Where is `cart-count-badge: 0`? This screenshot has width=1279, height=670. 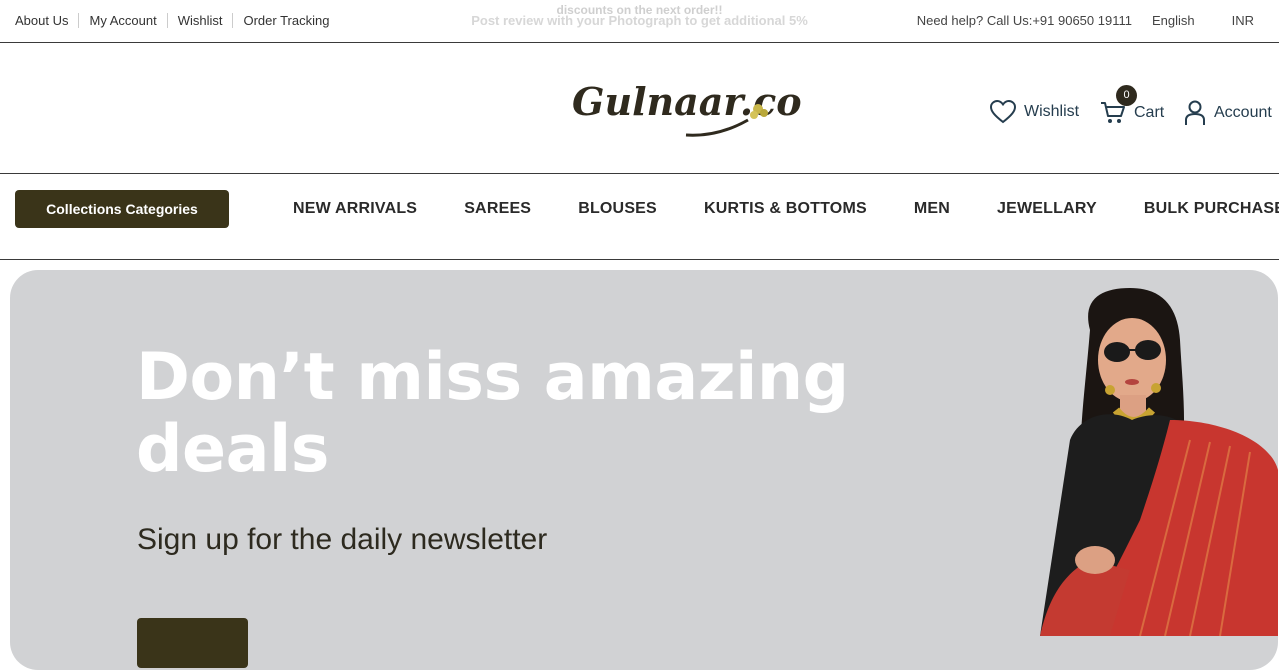
cart-count-badge: 0 is located at coordinates (1126, 95).